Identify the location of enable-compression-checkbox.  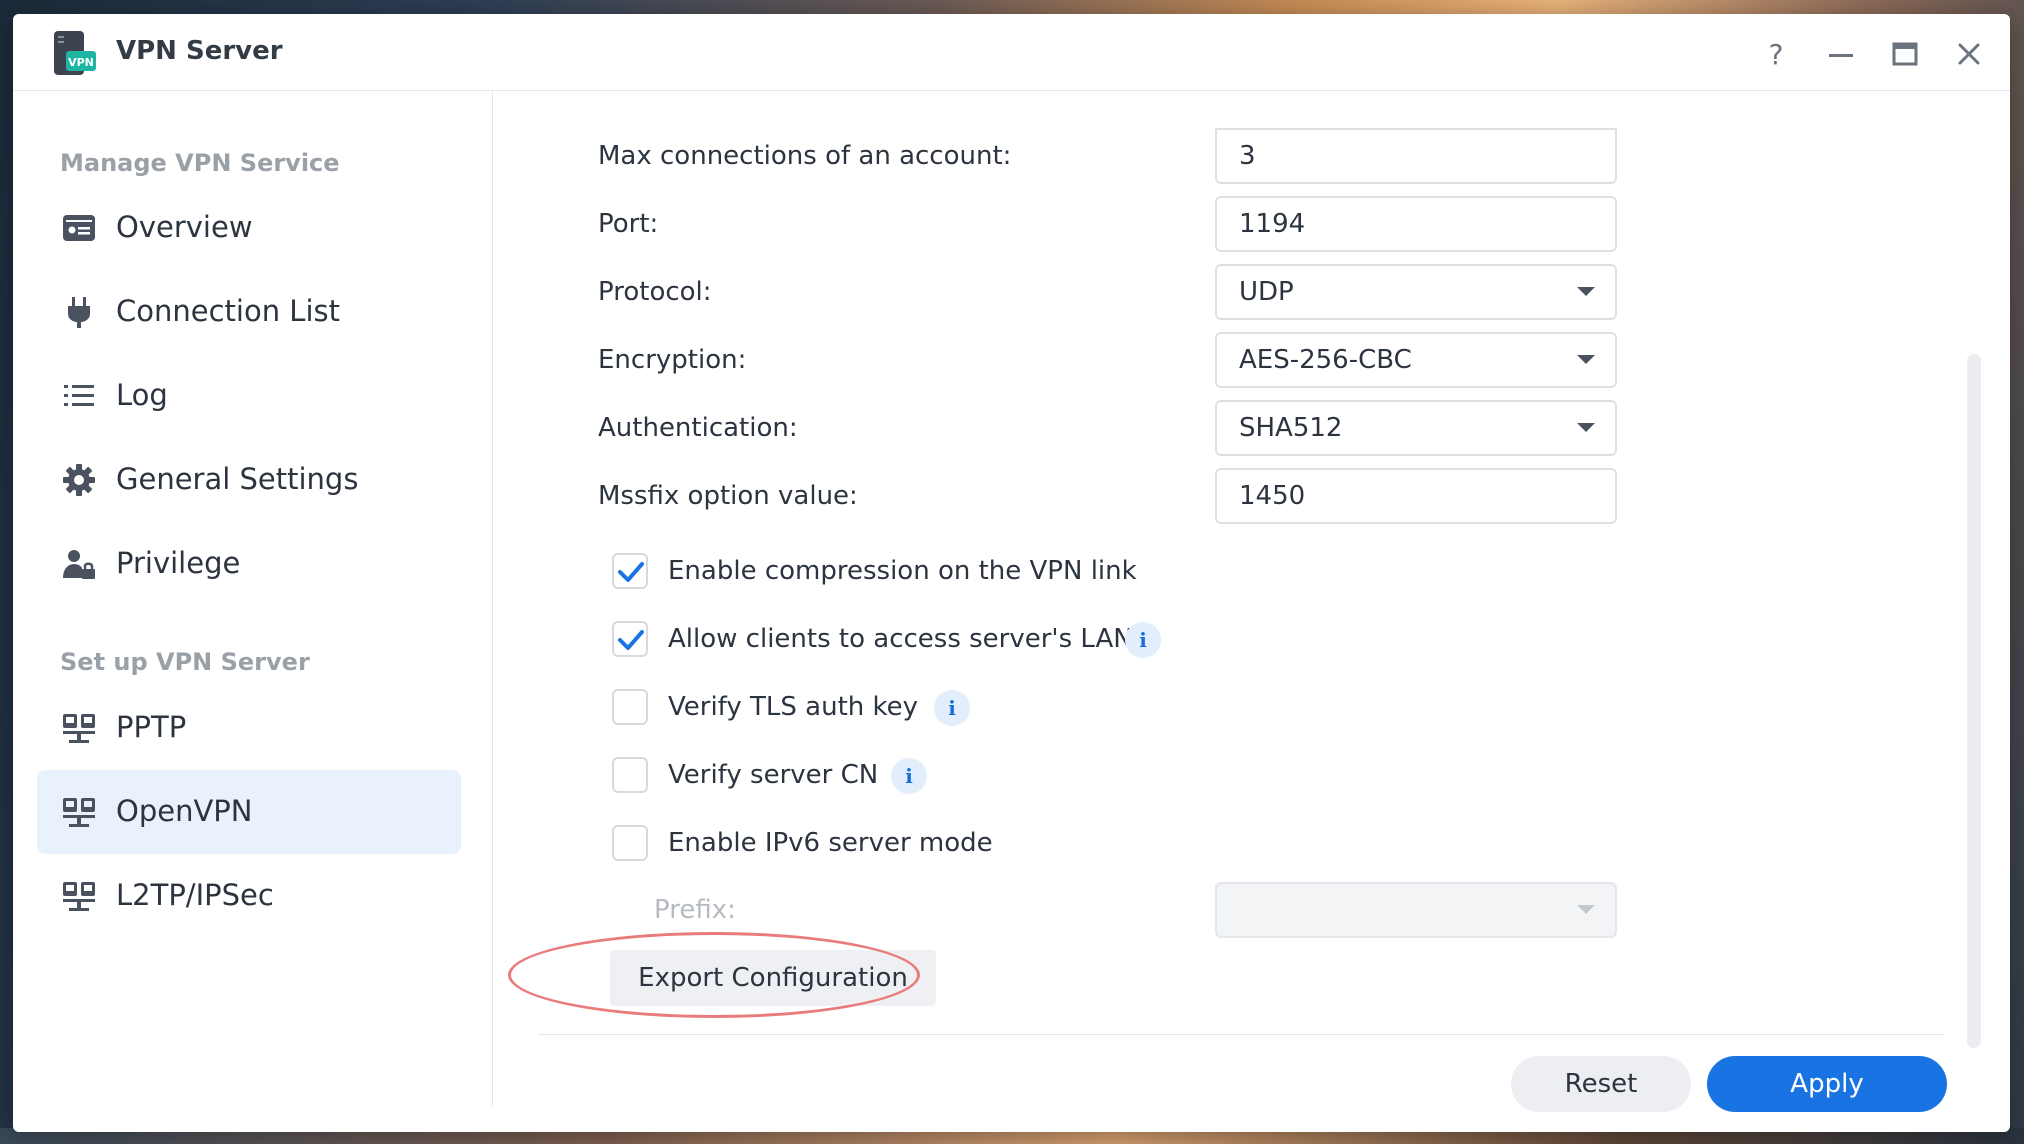
(630, 571).